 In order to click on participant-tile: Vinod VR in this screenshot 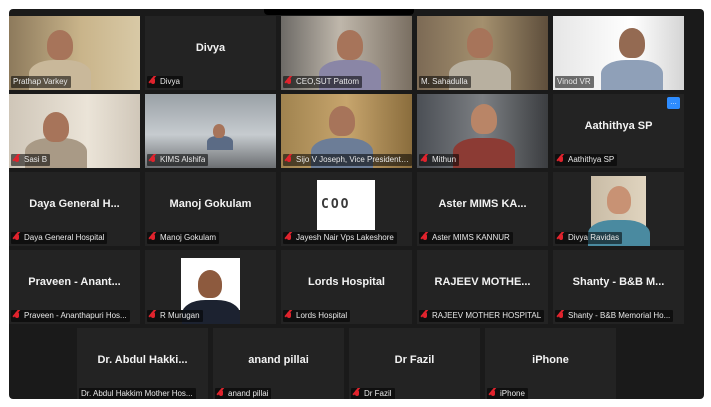, I will do `click(618, 53)`.